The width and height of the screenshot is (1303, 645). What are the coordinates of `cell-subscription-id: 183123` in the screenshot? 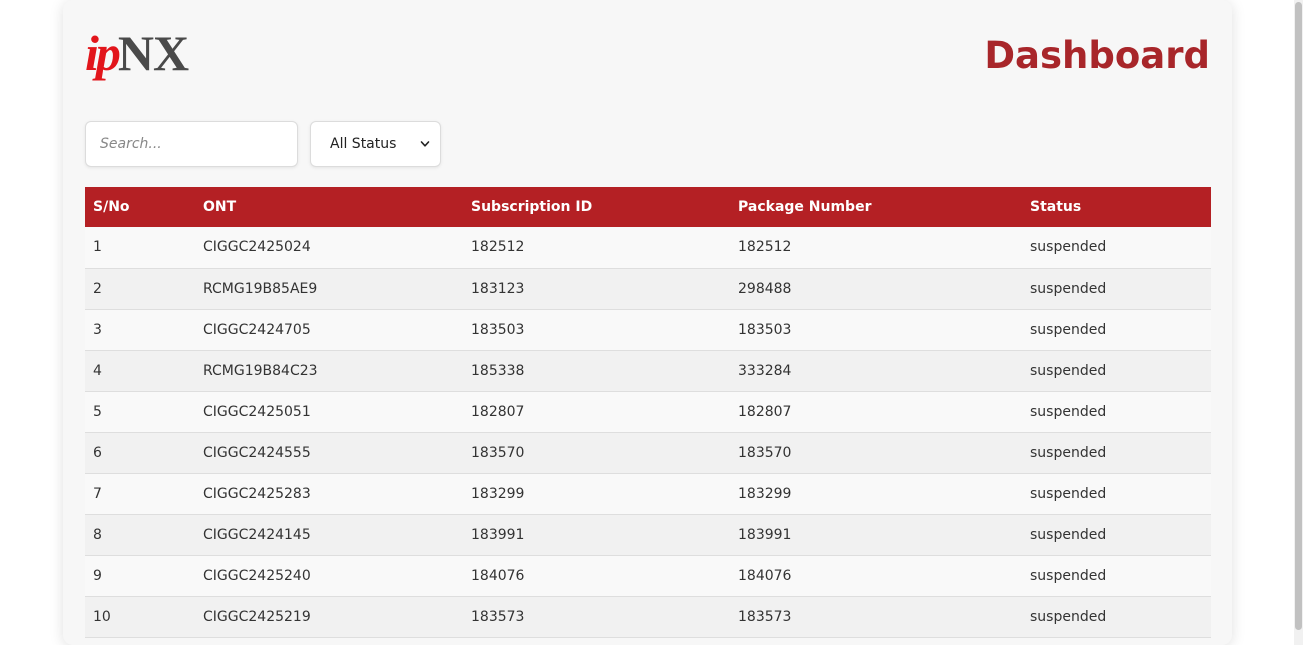 It's located at (596, 289).